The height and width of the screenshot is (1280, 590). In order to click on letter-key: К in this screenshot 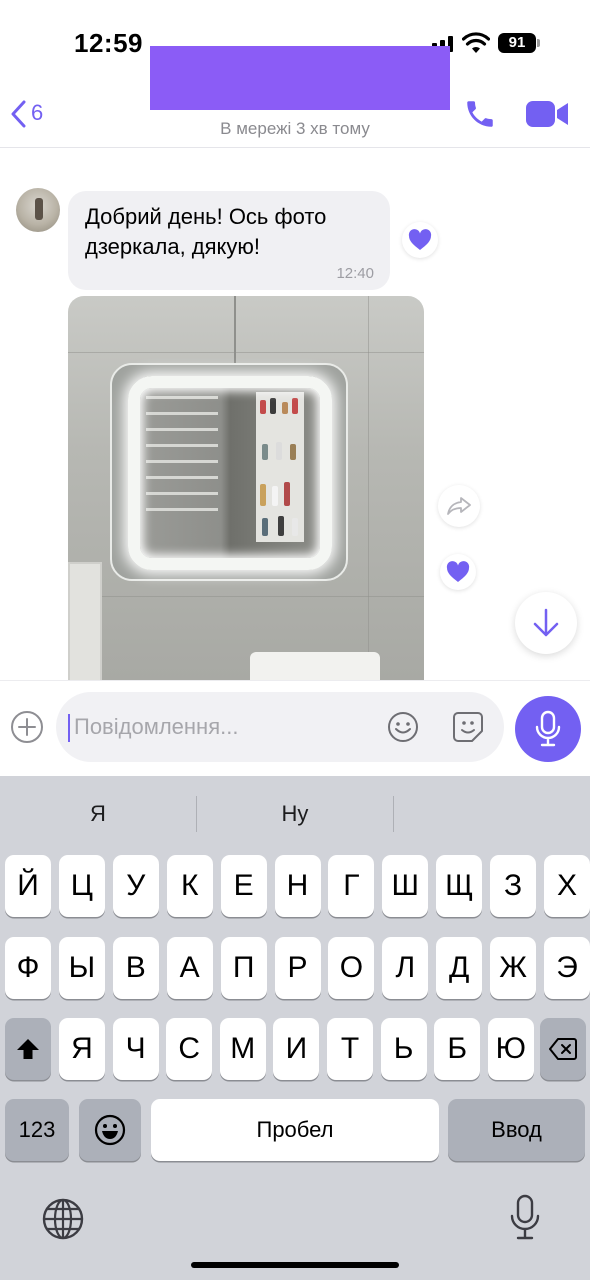, I will do `click(189, 886)`.